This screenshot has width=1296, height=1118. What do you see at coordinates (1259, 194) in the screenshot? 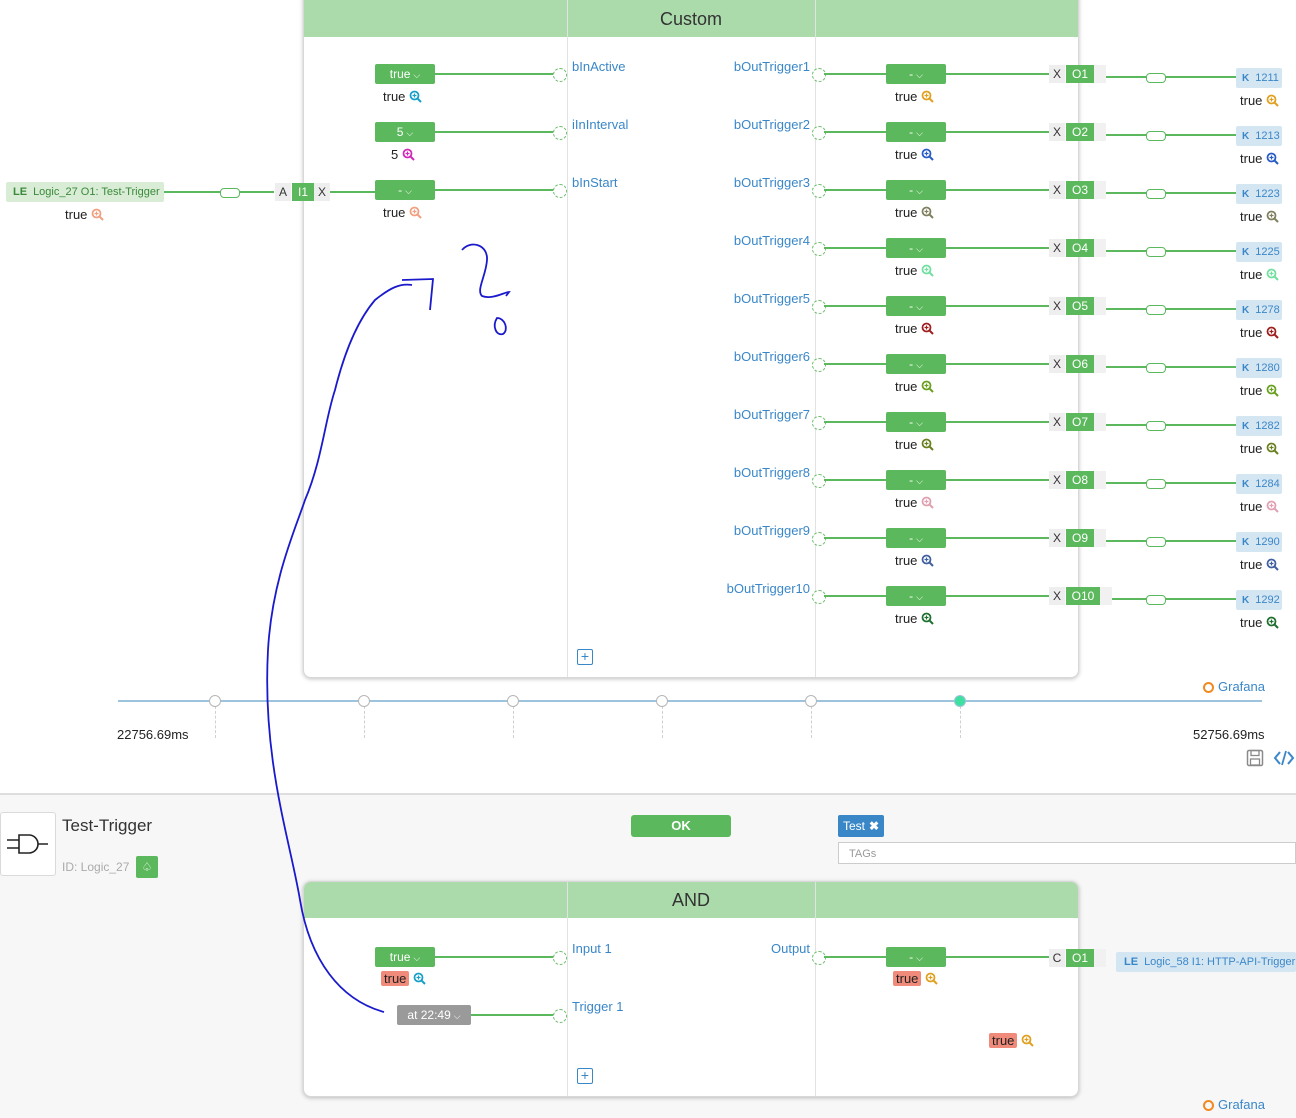
I see `knx-target-link: K 1223` at bounding box center [1259, 194].